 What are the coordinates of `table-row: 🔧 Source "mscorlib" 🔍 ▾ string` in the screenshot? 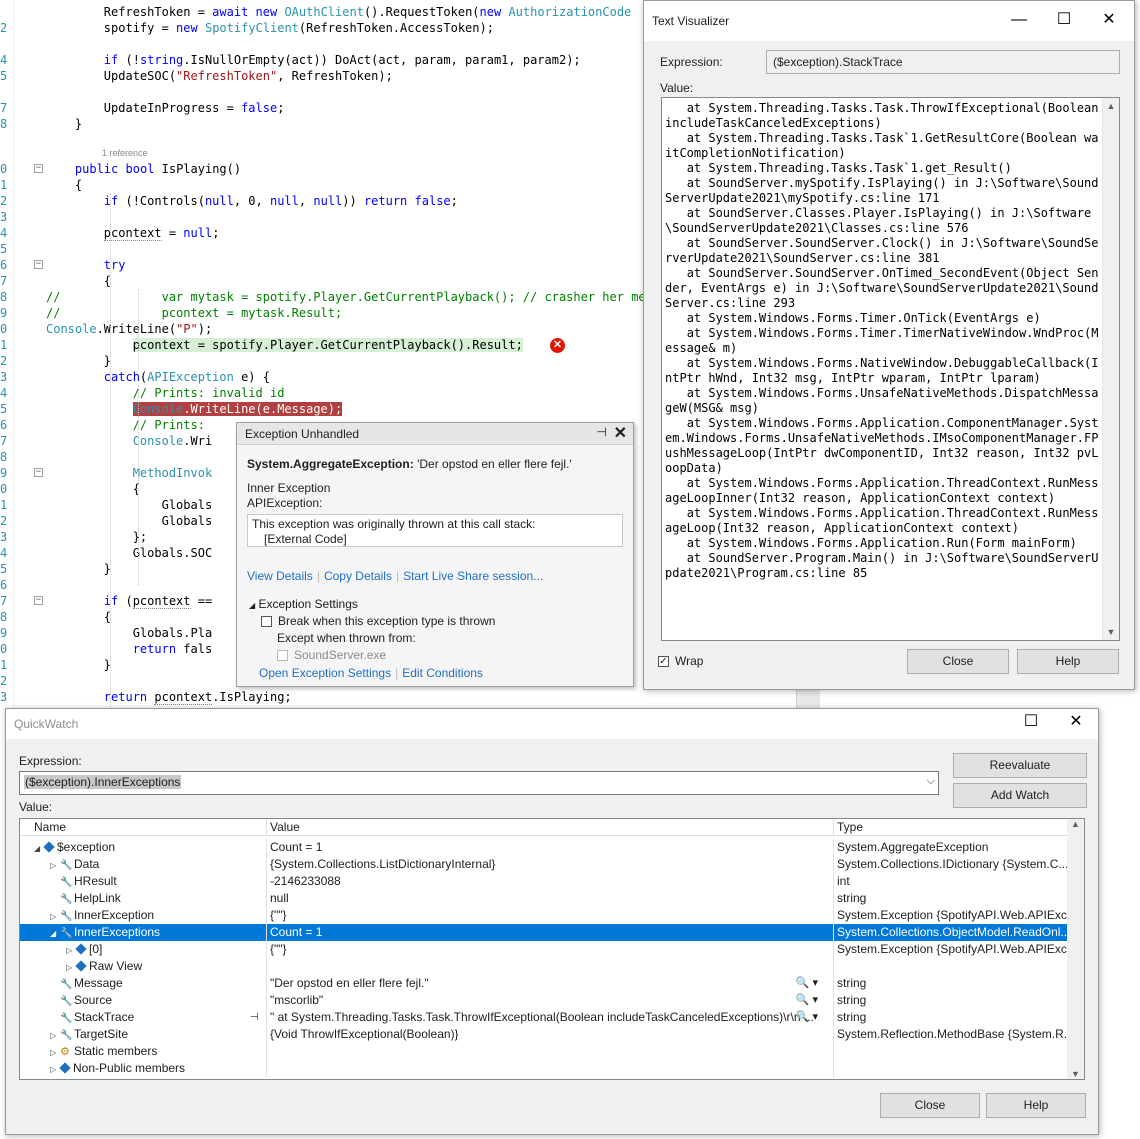 It's located at (544, 1000).